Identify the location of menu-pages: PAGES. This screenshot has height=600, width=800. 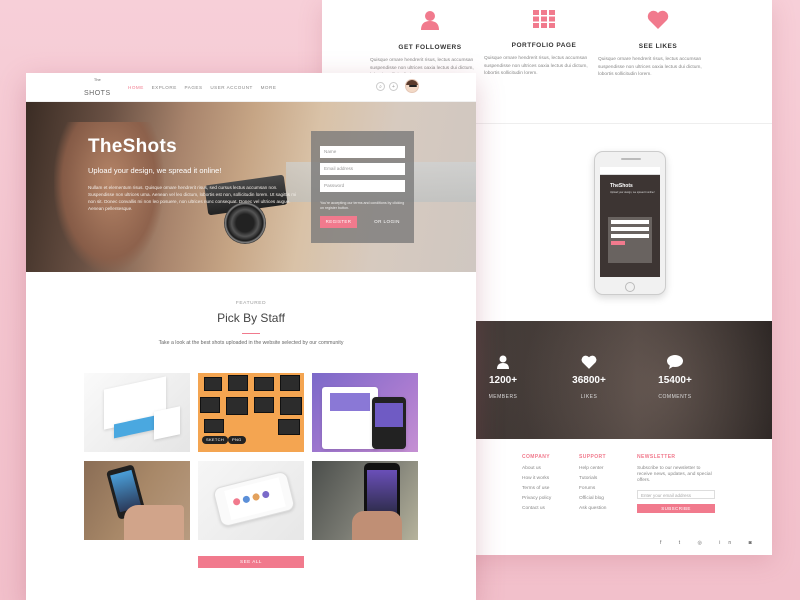
(194, 87).